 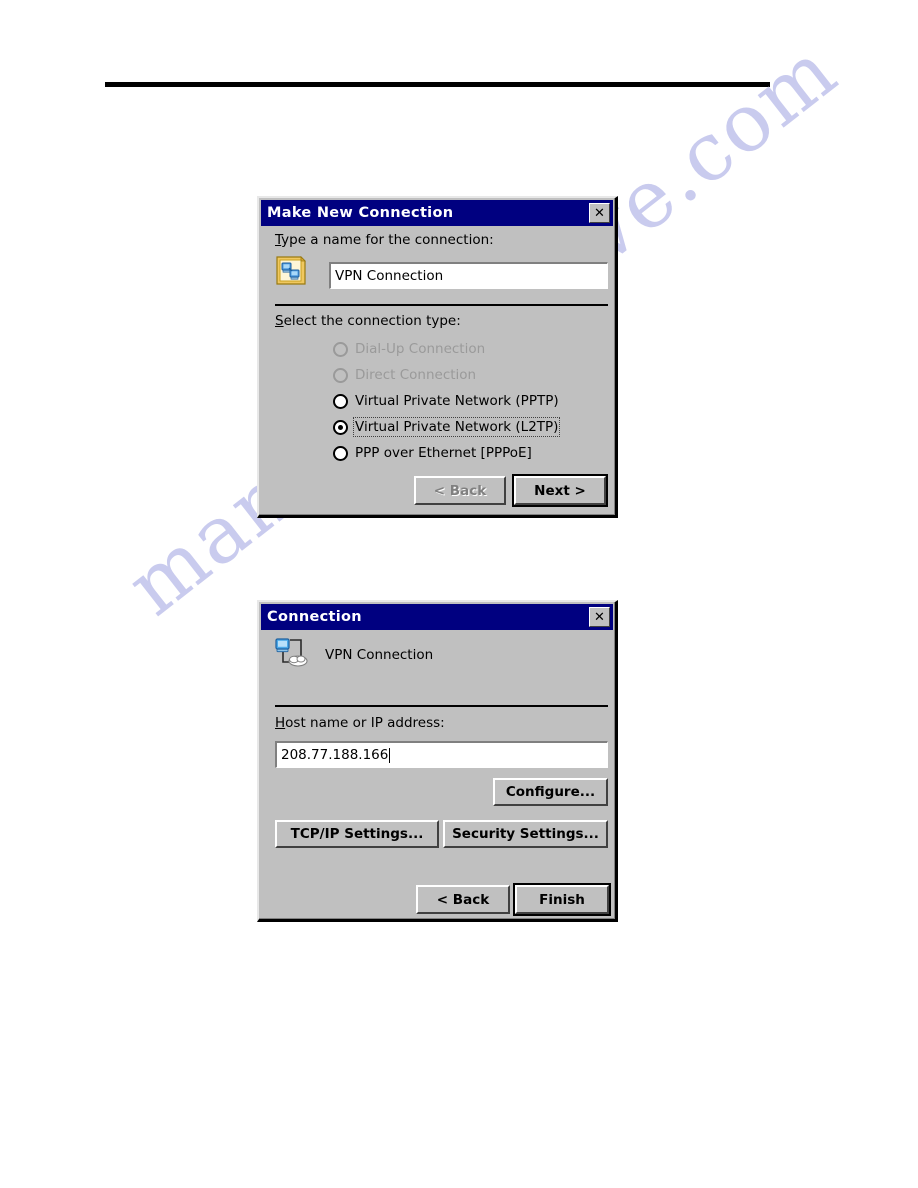 I want to click on radio-label: Virtual Private Network (L2TP), so click(x=456, y=427).